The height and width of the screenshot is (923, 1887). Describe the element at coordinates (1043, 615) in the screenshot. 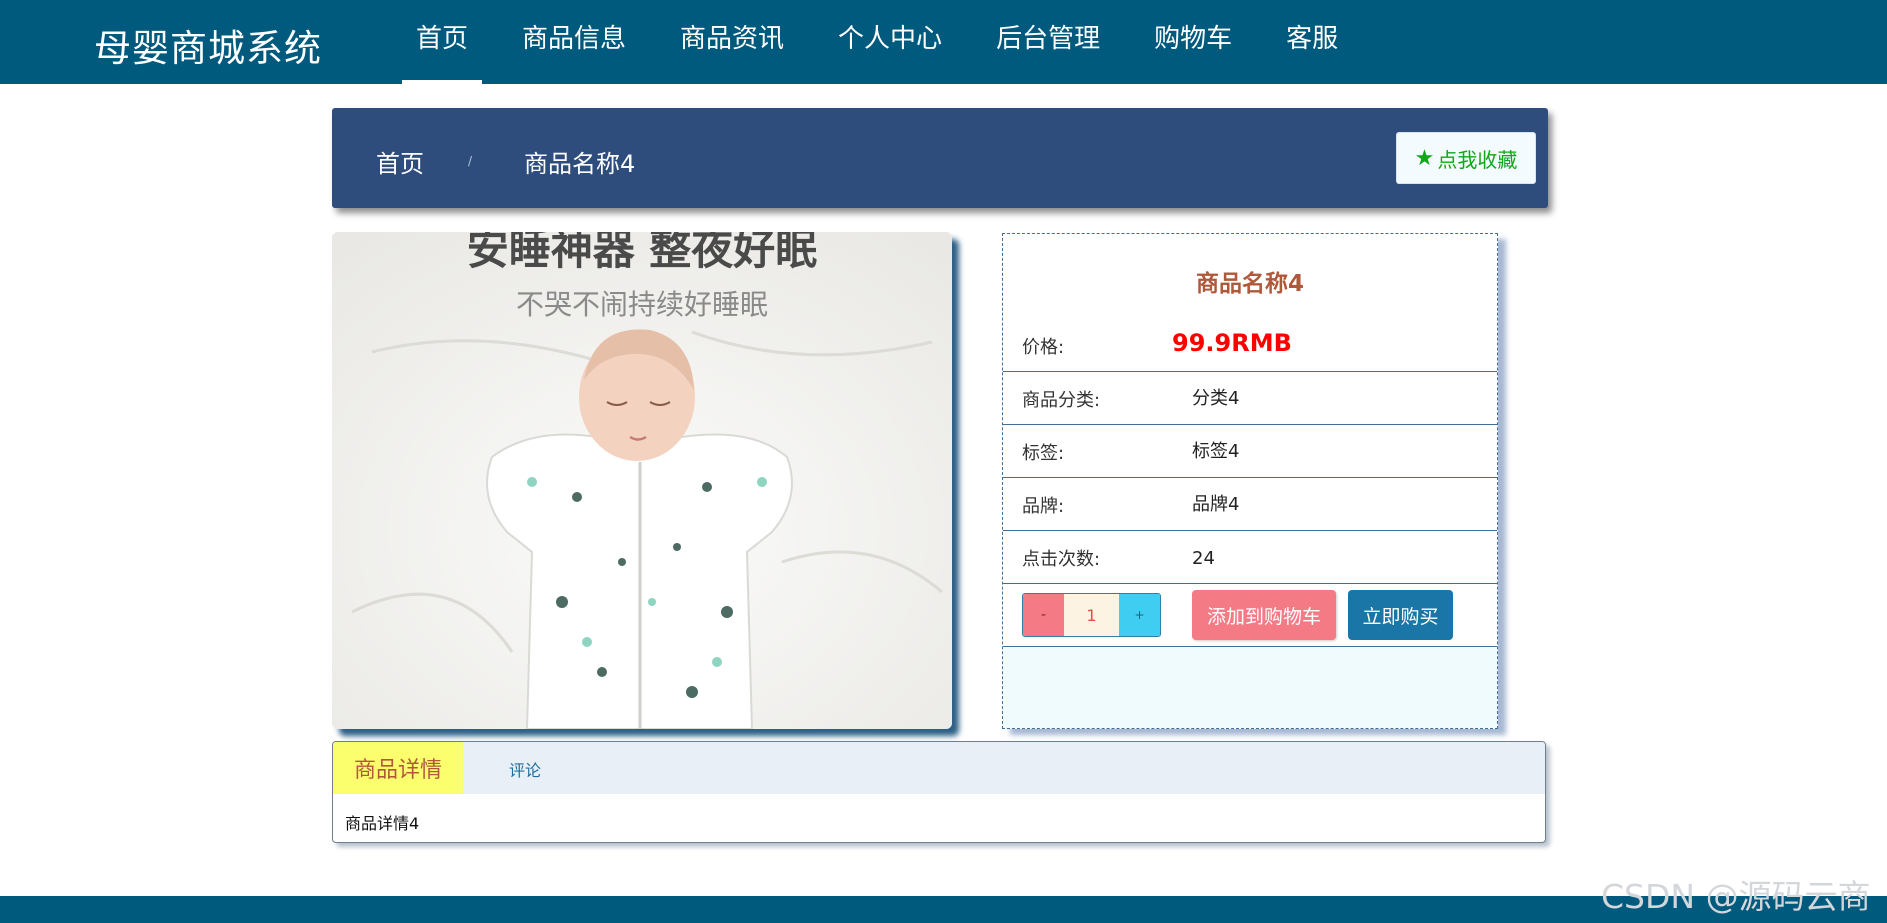

I see `quantity-decrease-button: -` at that location.